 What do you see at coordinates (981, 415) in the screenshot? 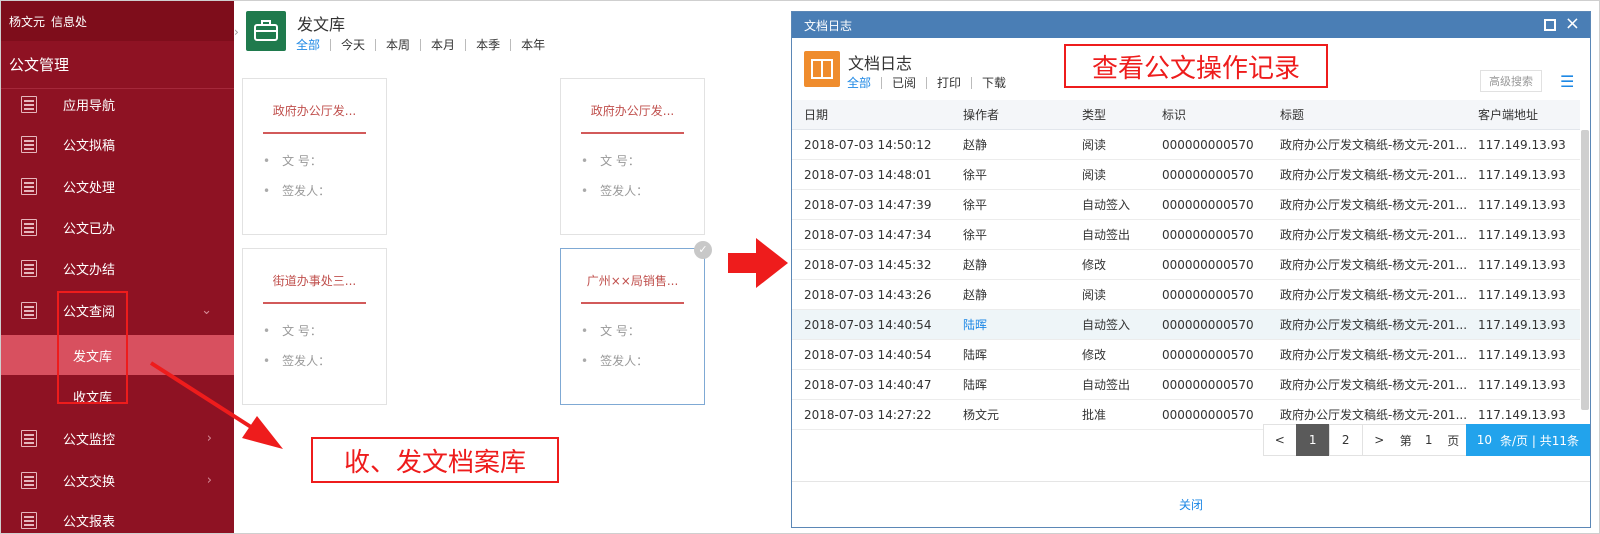
I see `cell-operator: 杨文元` at bounding box center [981, 415].